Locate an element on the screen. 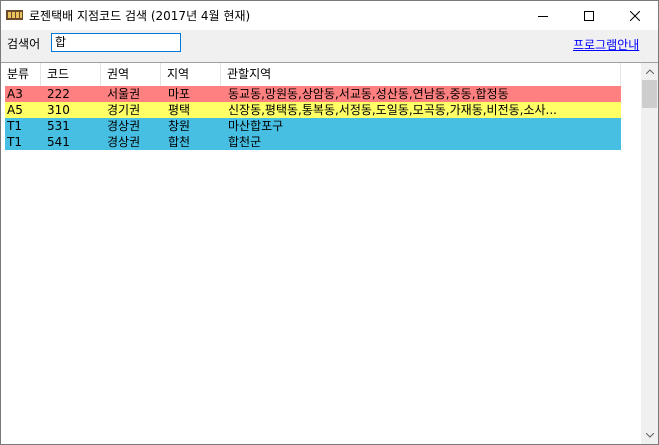 The image size is (659, 445). scroll-up-button is located at coordinates (649, 71).